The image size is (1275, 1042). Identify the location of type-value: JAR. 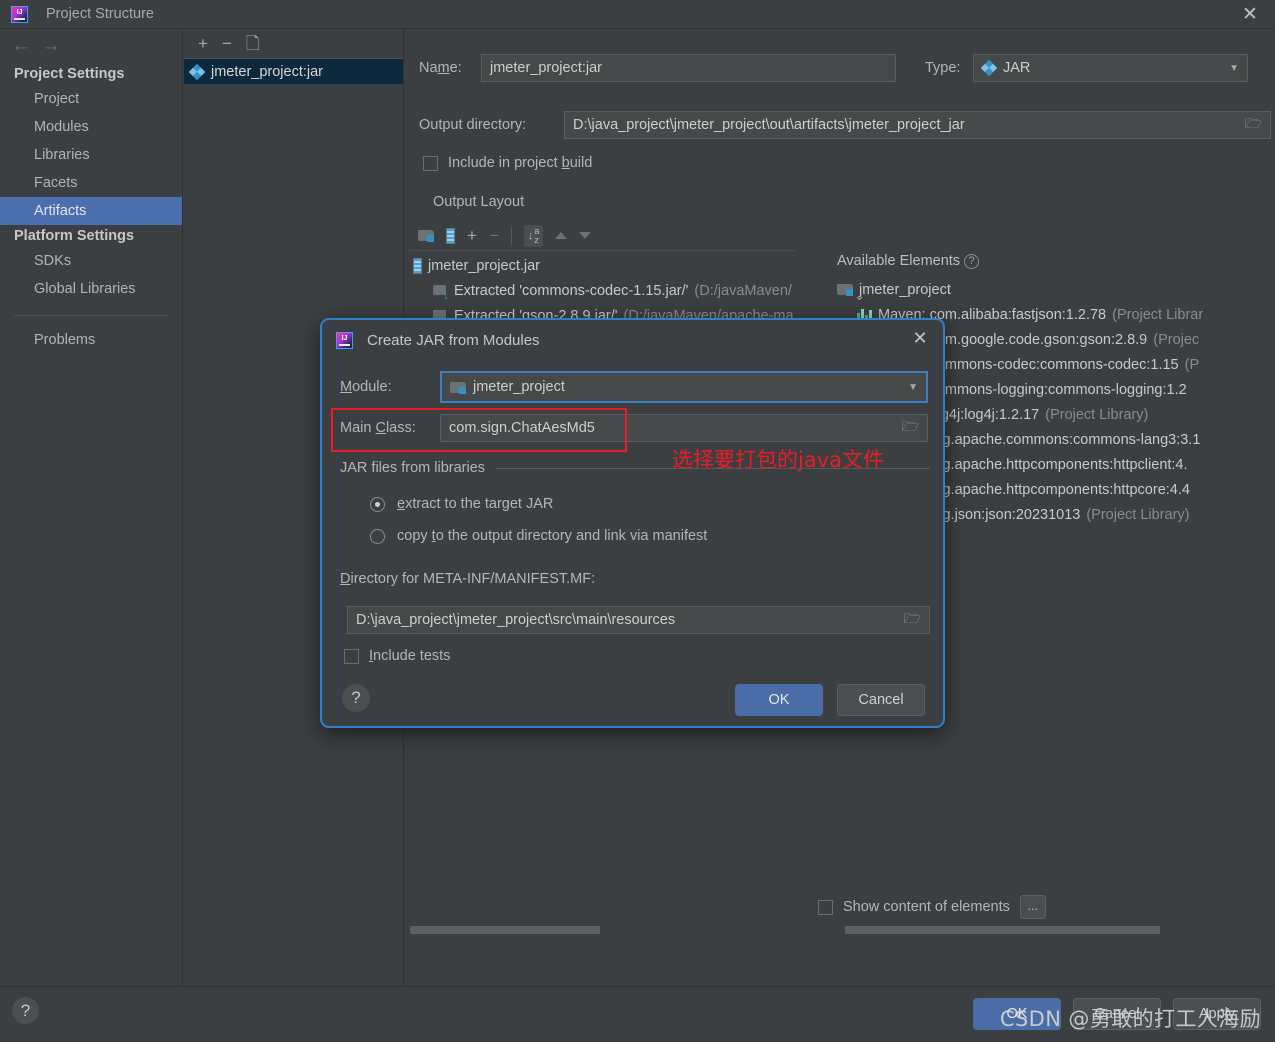
(1017, 68).